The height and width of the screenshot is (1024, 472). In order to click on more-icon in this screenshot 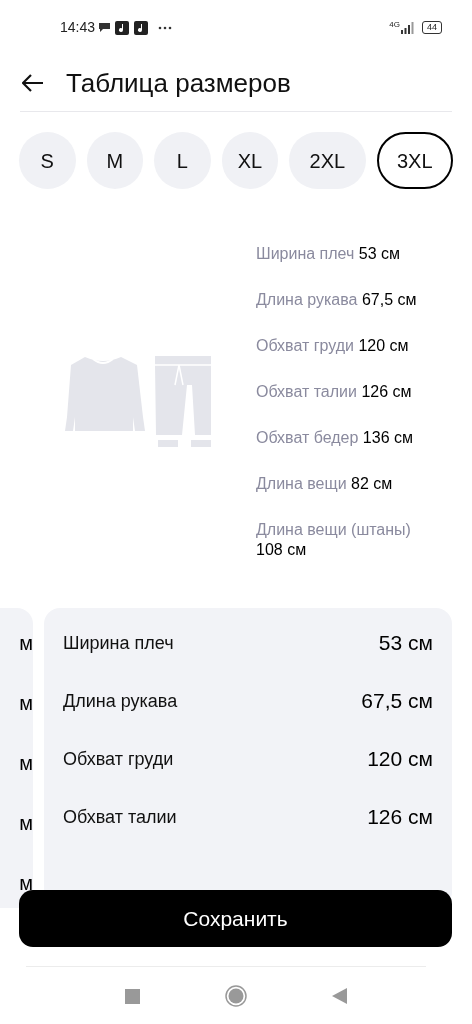, I will do `click(165, 27)`.